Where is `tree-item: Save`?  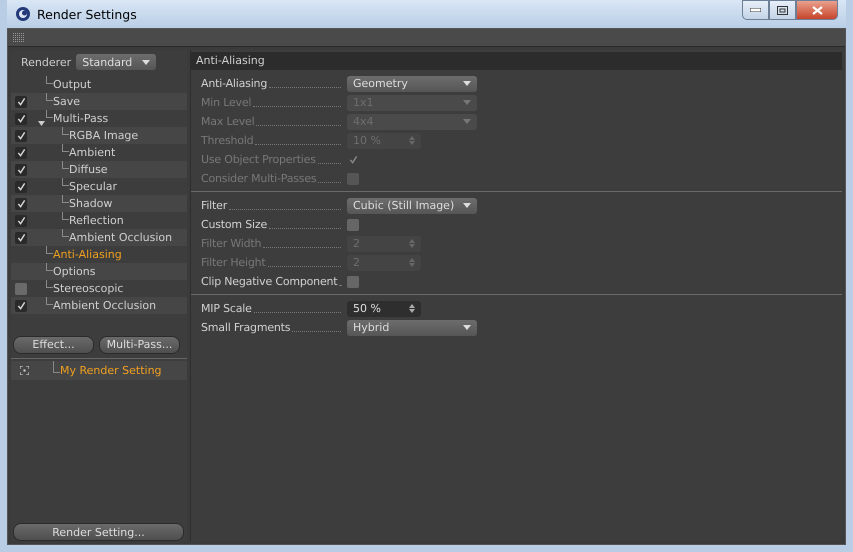
tree-item: Save is located at coordinates (66, 101).